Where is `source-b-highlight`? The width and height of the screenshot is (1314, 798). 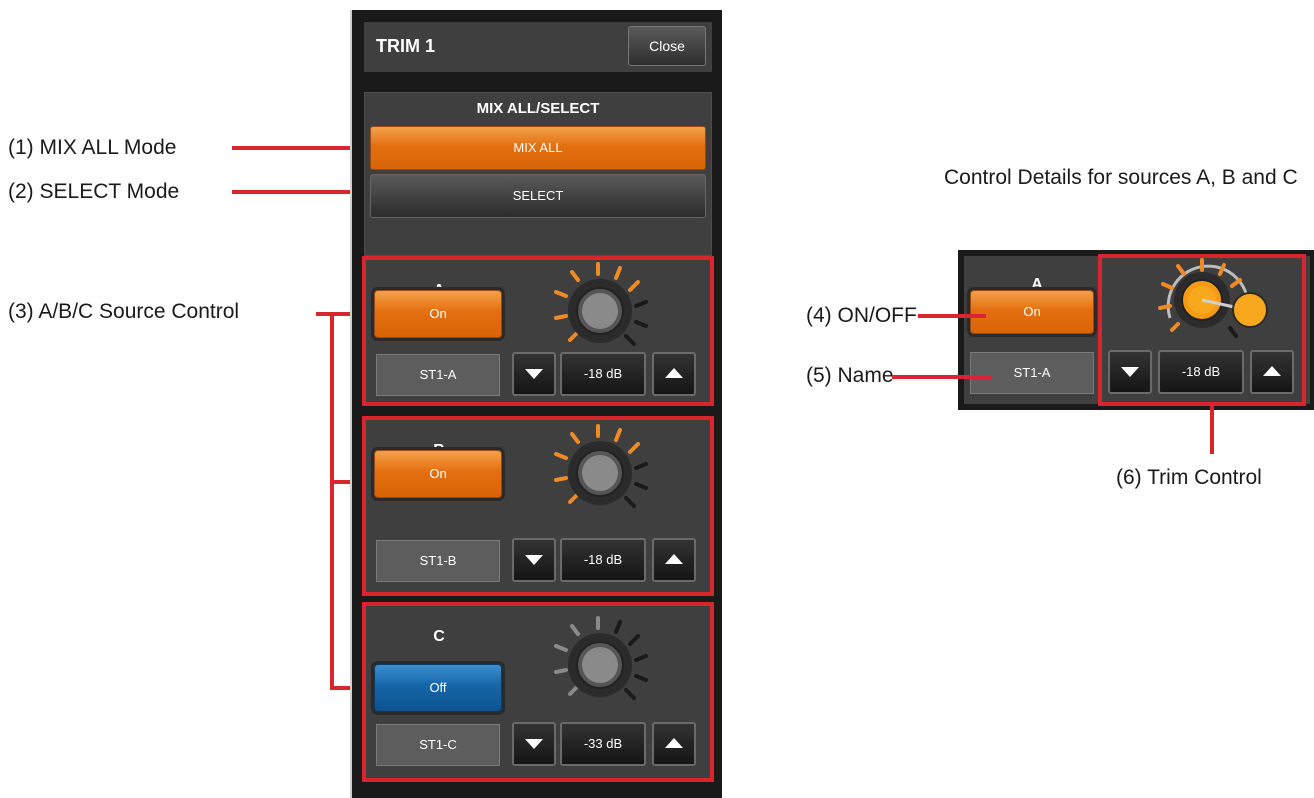 source-b-highlight is located at coordinates (538, 506).